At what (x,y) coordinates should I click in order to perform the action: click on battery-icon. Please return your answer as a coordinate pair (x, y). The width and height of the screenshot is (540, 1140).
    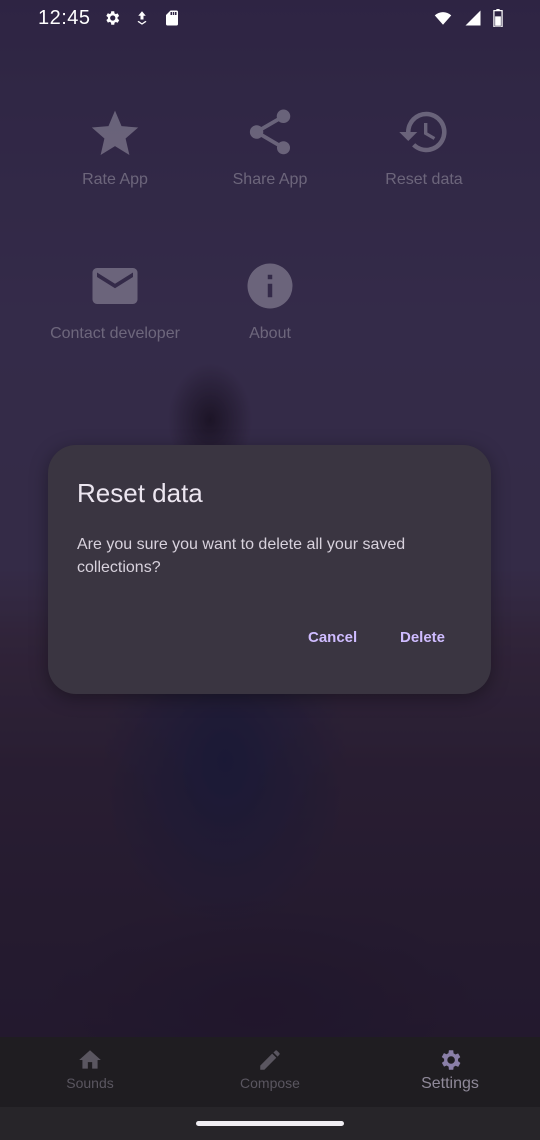
    Looking at the image, I should click on (498, 18).